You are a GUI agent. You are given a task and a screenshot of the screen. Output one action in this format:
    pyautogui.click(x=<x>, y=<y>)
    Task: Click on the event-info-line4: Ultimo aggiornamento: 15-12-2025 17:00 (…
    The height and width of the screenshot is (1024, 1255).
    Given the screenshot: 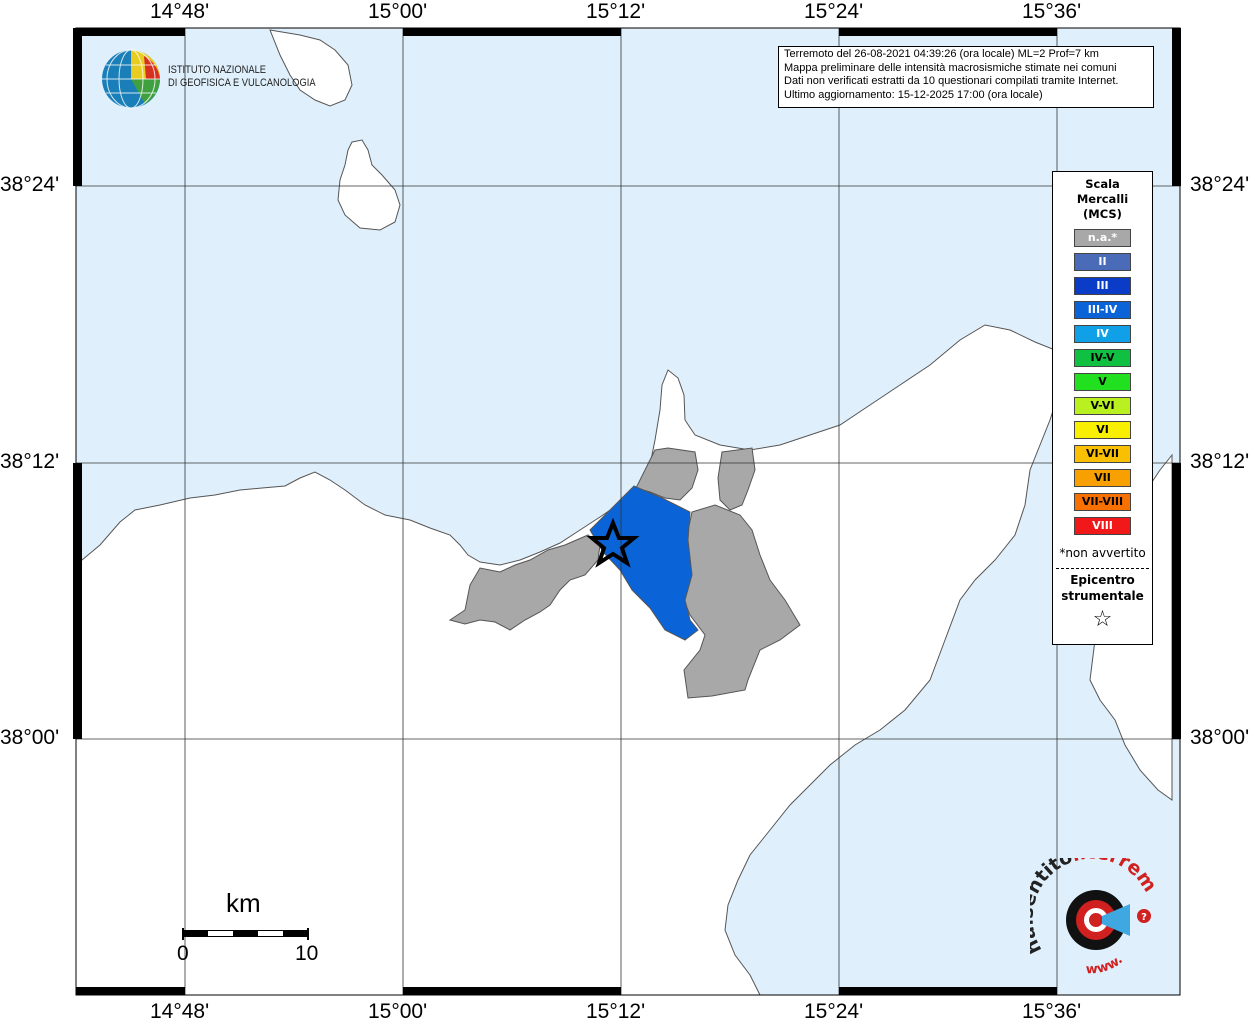 What is the action you would take?
    pyautogui.click(x=913, y=94)
    